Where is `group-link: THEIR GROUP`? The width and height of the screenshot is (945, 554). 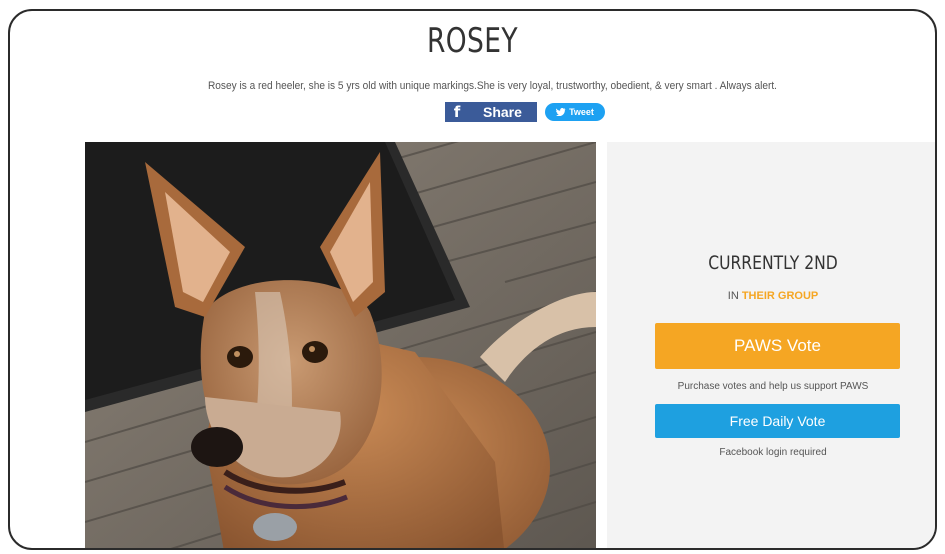
group-link: THEIR GROUP is located at coordinates (780, 296).